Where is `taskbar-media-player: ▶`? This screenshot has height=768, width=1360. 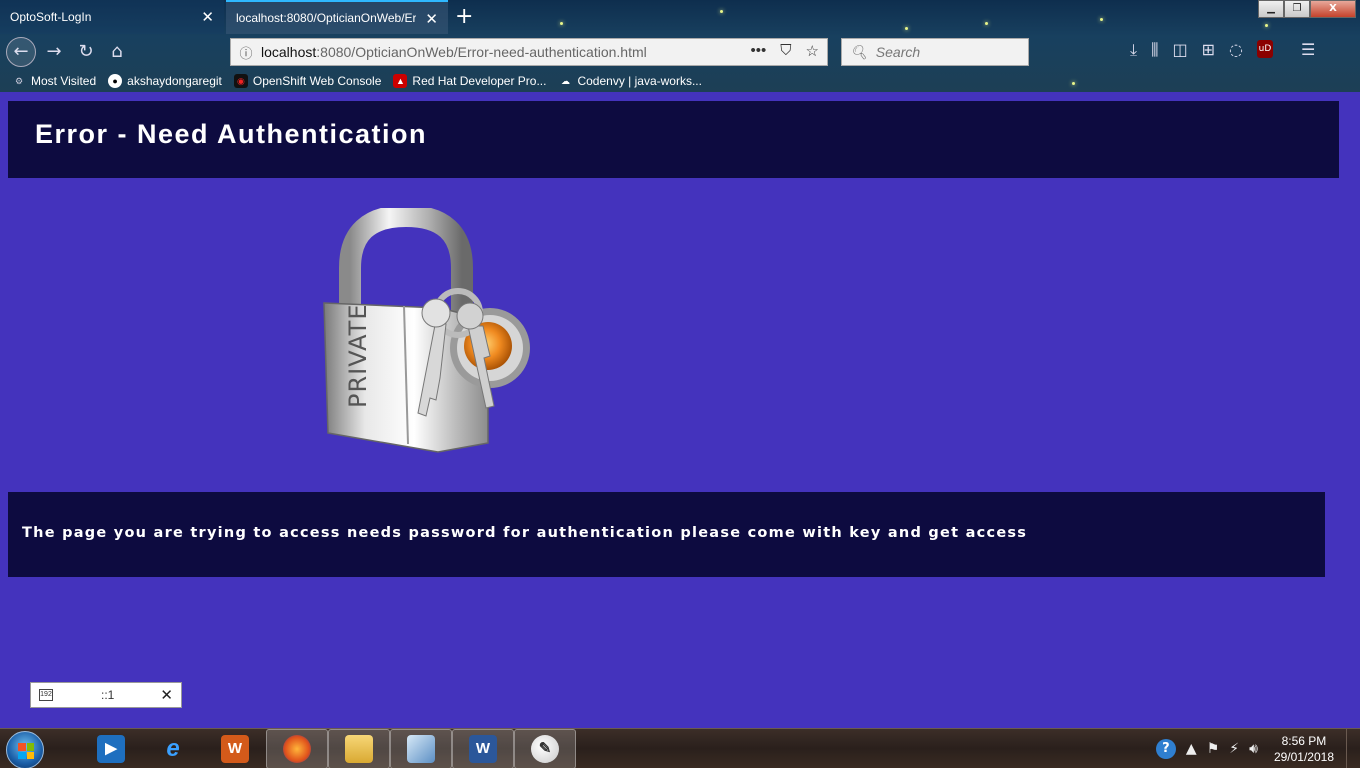 taskbar-media-player: ▶ is located at coordinates (111, 748).